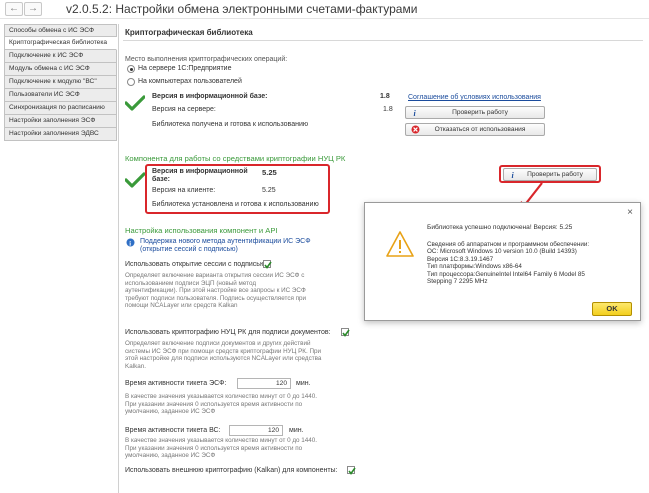 This screenshot has height=493, width=649. I want to click on refuse-button-label: Отказаться от использования, so click(480, 129).